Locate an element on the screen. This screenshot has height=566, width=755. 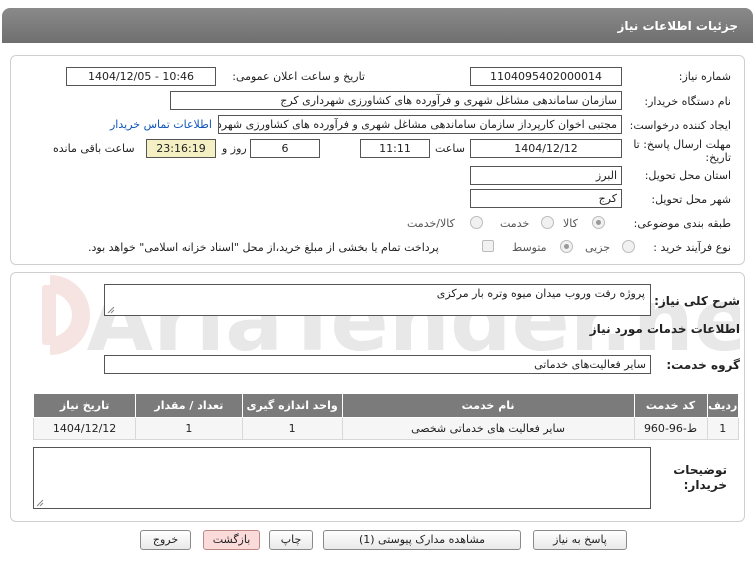
category-service-label: خدمت is located at coordinates (515, 223).